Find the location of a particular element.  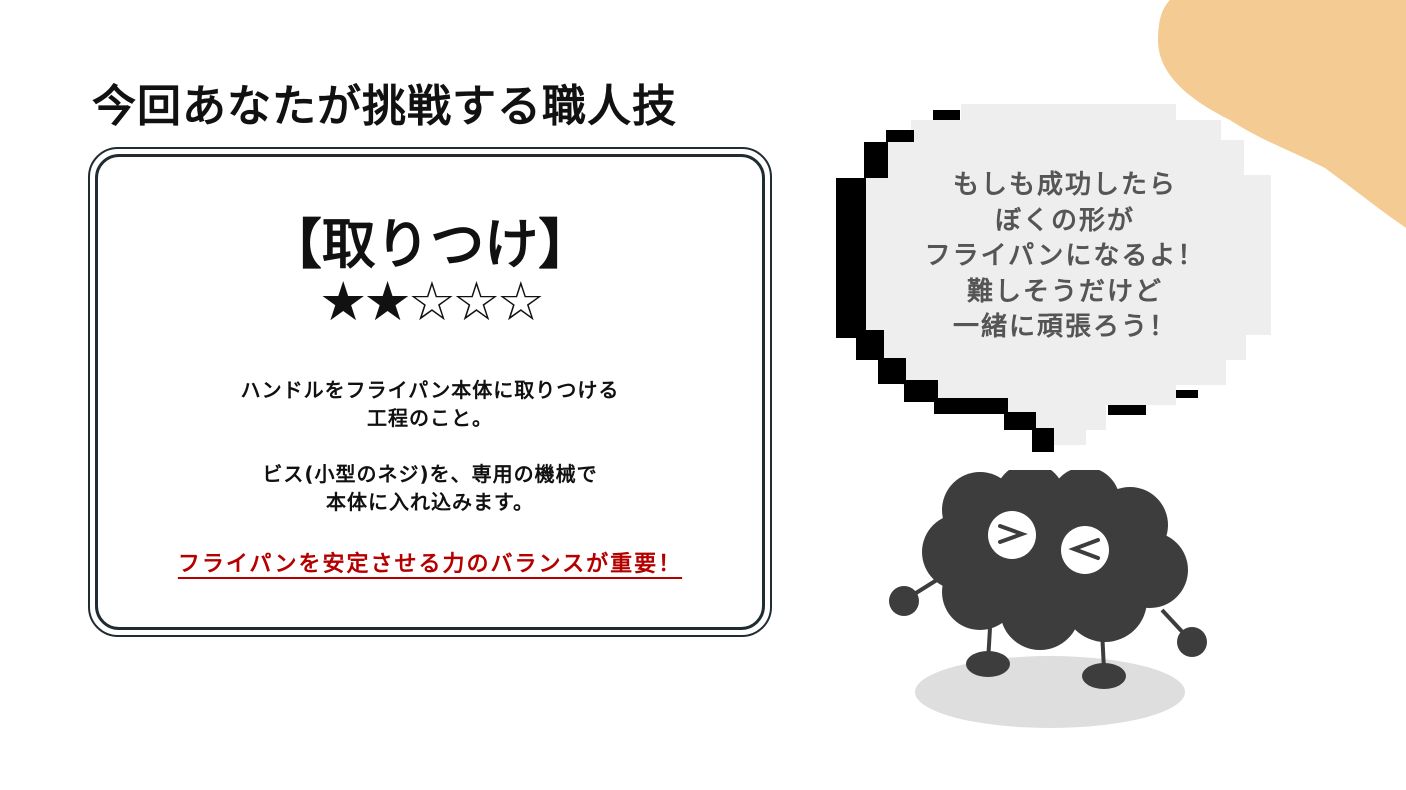

description-line: ハンドルをフライパン本体に取りつける is located at coordinates (430, 390).